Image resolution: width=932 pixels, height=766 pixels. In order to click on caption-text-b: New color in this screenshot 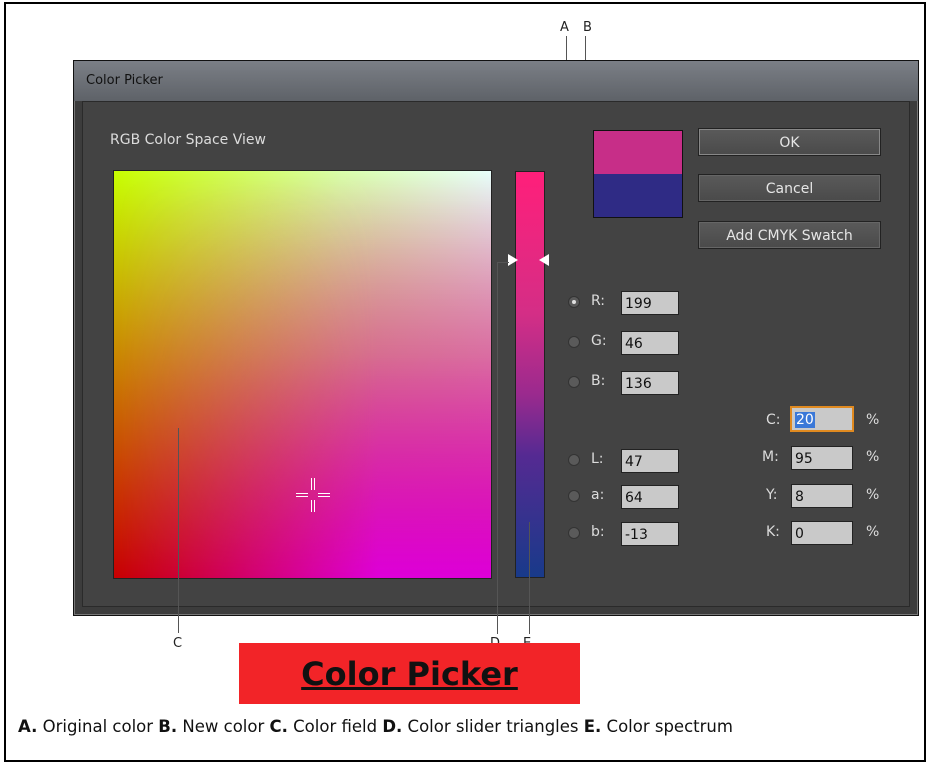, I will do `click(223, 726)`.